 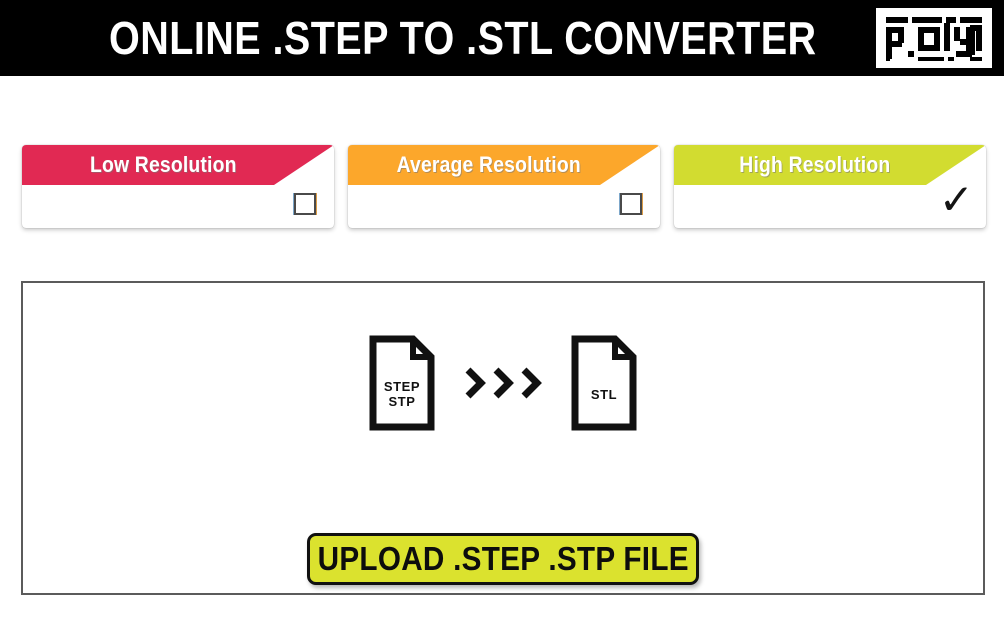 What do you see at coordinates (462, 38) in the screenshot?
I see `page-title: ONLINE .STEP TO .STL CONVERTER` at bounding box center [462, 38].